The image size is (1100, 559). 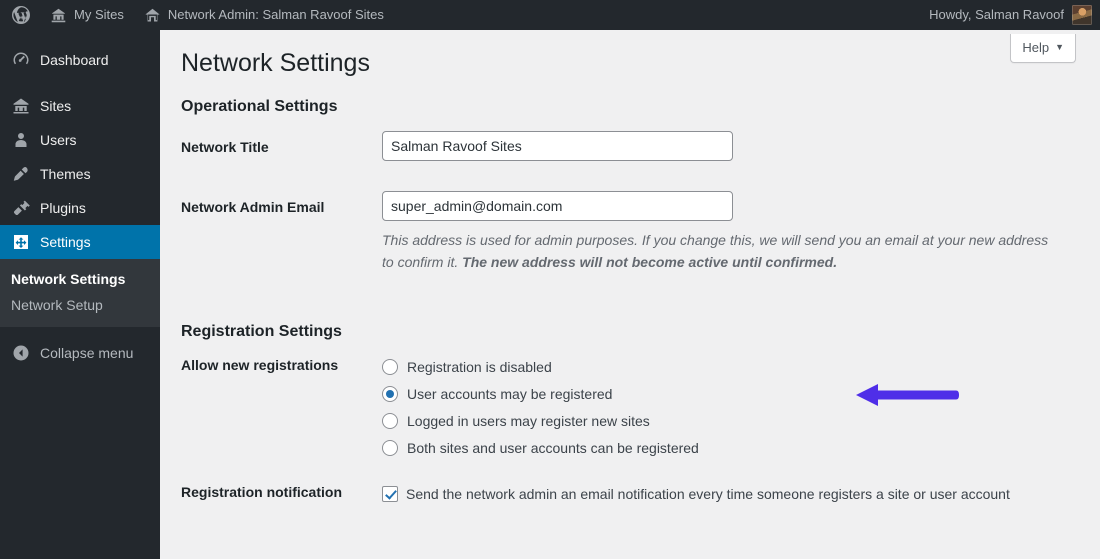 I want to click on collapse-arrow-icon, so click(x=21, y=353).